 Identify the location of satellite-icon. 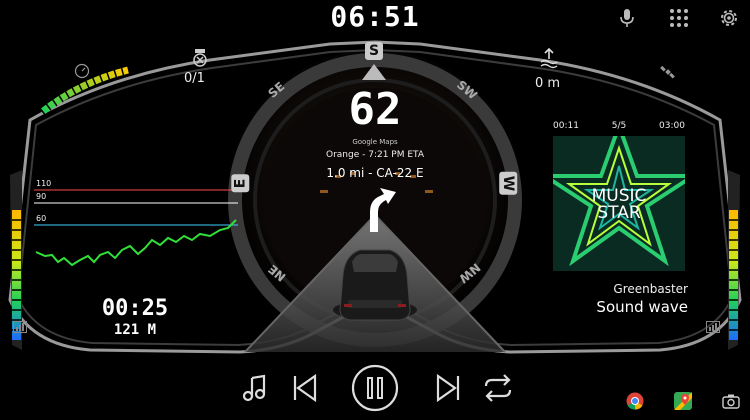
(668, 72).